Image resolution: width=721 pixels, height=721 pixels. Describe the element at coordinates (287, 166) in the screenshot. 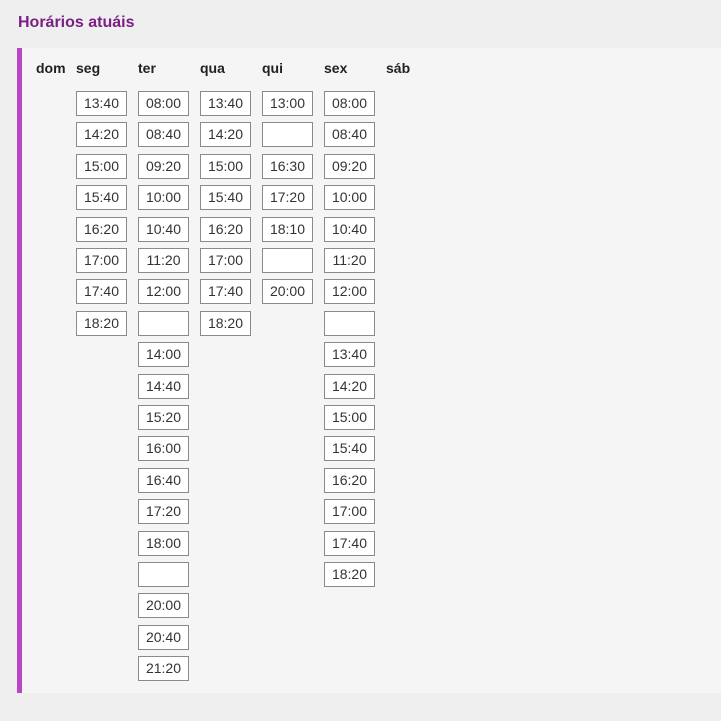

I see `time-slot: 16:30` at that location.